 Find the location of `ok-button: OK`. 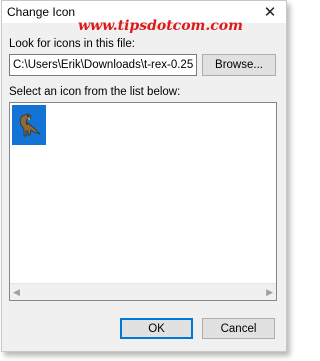

ok-button: OK is located at coordinates (156, 328).